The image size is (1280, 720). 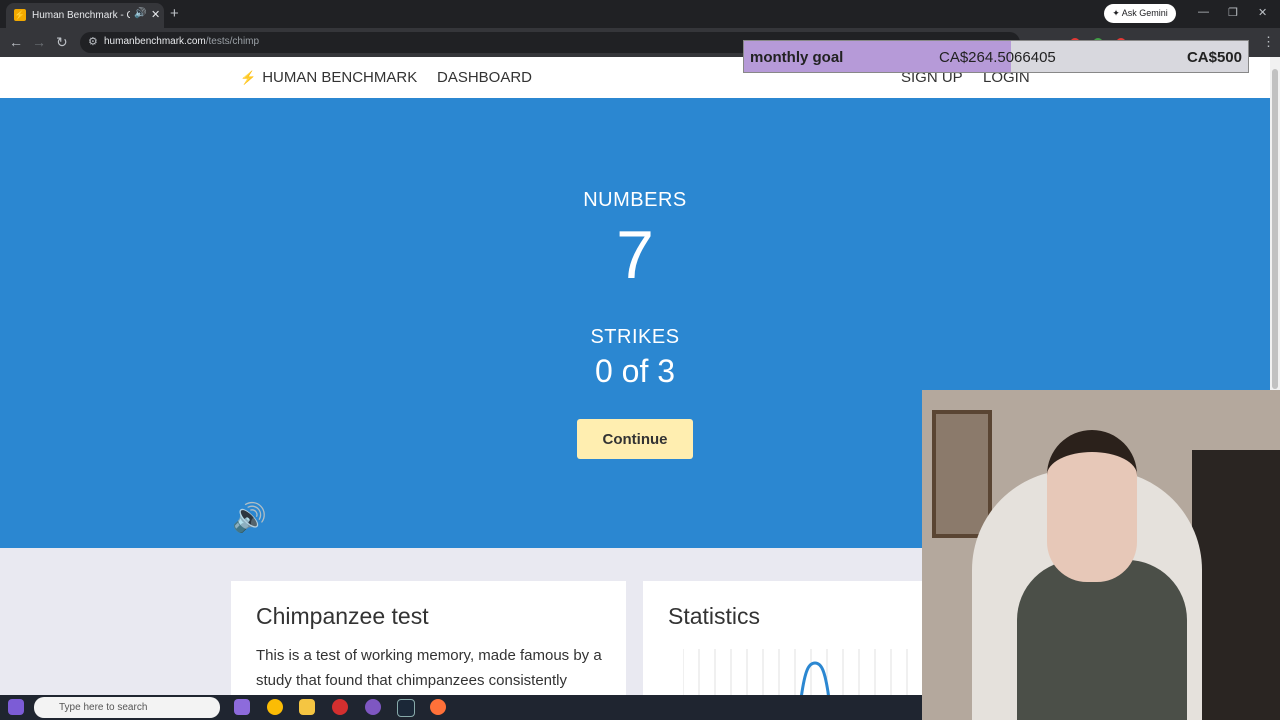 What do you see at coordinates (248, 77) in the screenshot?
I see `bolt-icon: ⚡` at bounding box center [248, 77].